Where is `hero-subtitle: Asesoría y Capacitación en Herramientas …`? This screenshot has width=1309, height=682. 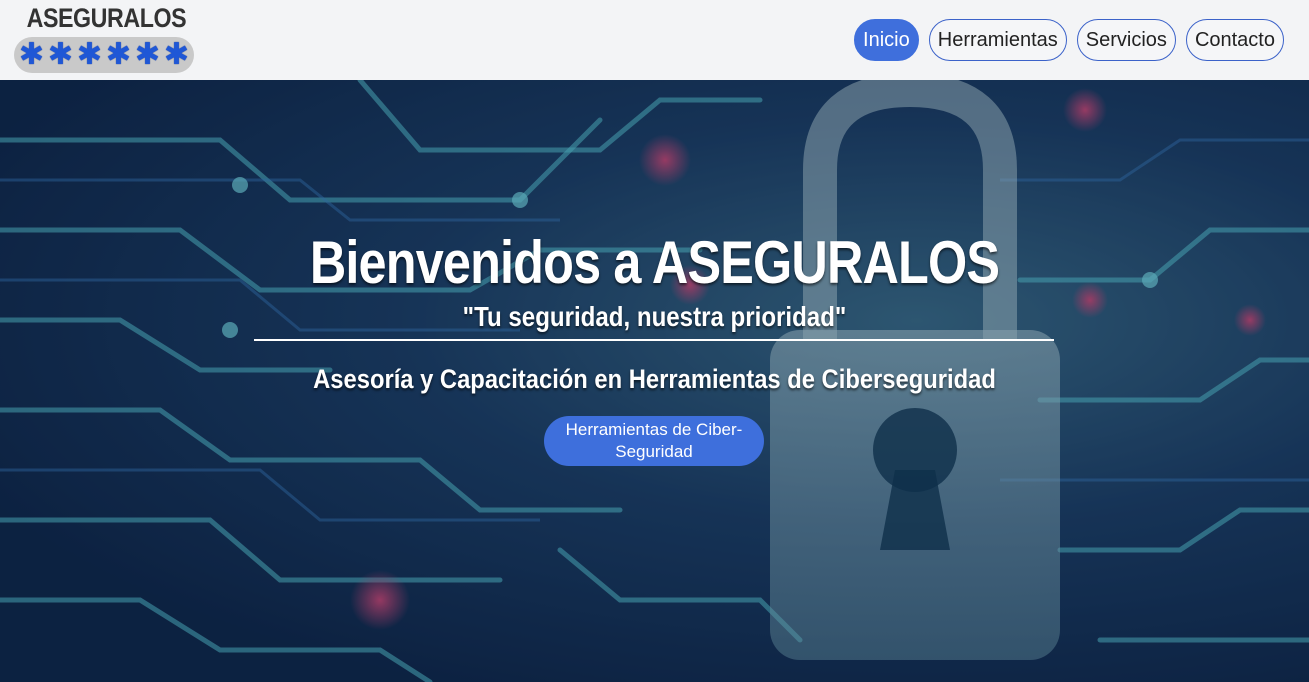
hero-subtitle: Asesoría y Capacitación en Herramientas … is located at coordinates (654, 379).